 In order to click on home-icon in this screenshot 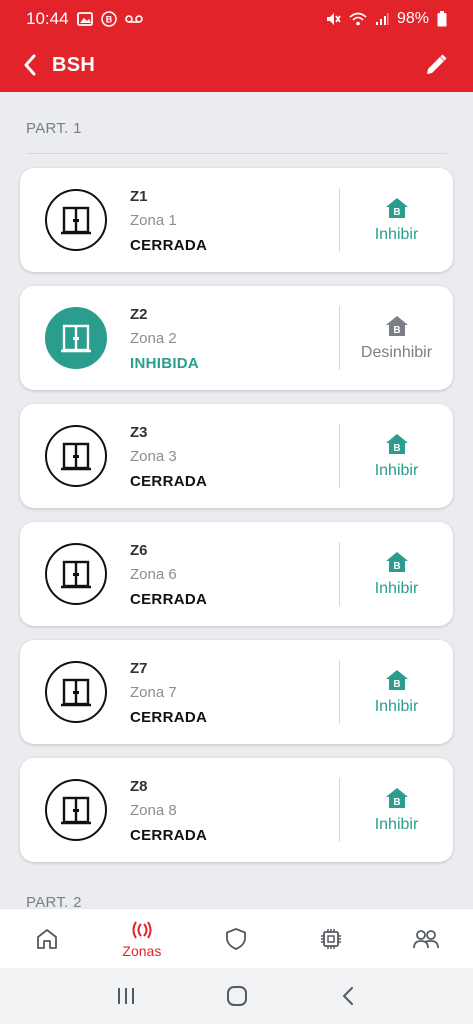, I will do `click(47, 938)`.